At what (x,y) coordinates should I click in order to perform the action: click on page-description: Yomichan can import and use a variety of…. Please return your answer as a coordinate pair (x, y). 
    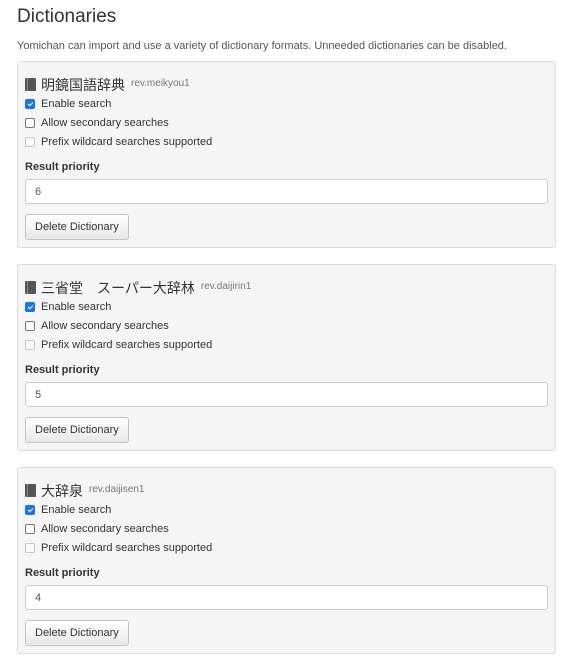
    Looking at the image, I should click on (262, 46).